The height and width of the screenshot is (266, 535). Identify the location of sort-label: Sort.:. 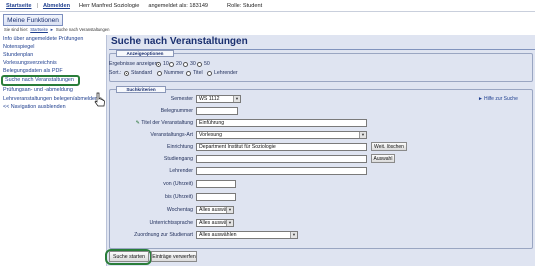
(115, 73).